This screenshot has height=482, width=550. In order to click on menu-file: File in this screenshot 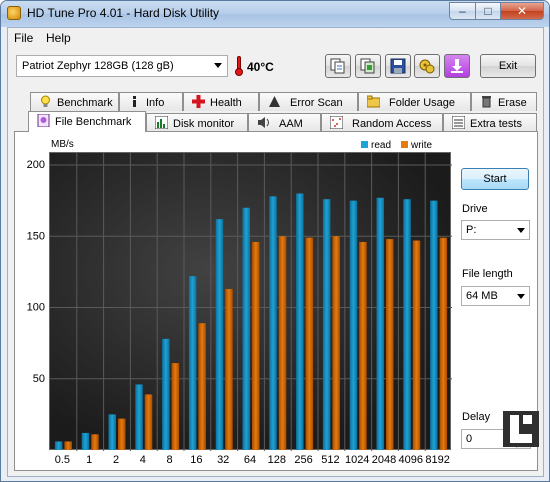, I will do `click(23, 38)`.